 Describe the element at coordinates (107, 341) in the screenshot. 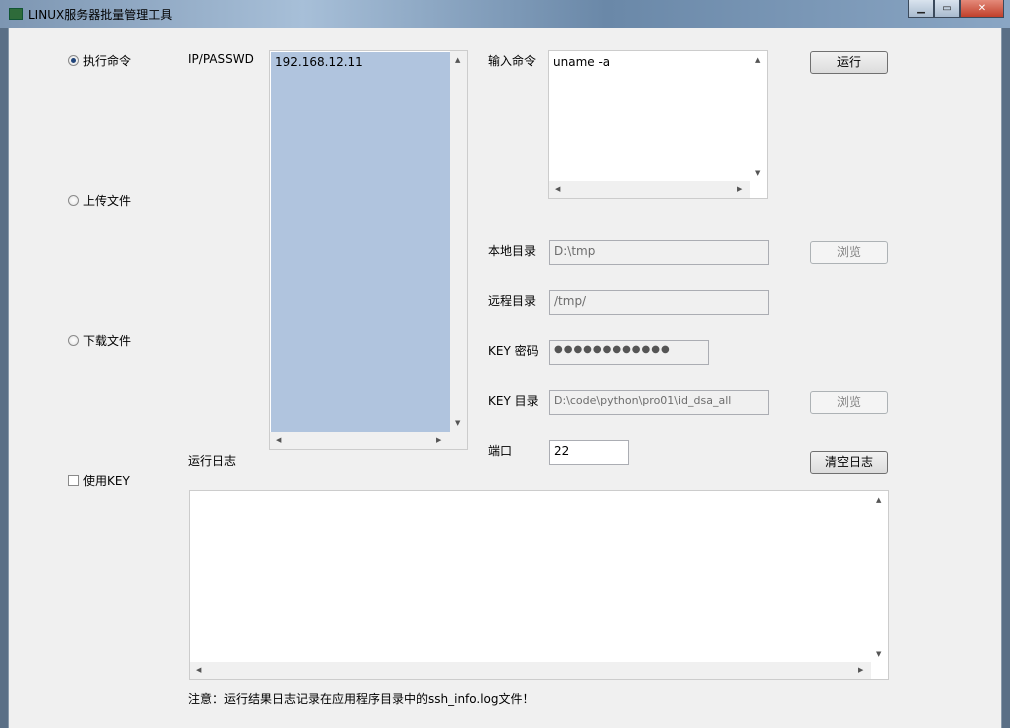

I see `radio-label: 下载文件` at that location.